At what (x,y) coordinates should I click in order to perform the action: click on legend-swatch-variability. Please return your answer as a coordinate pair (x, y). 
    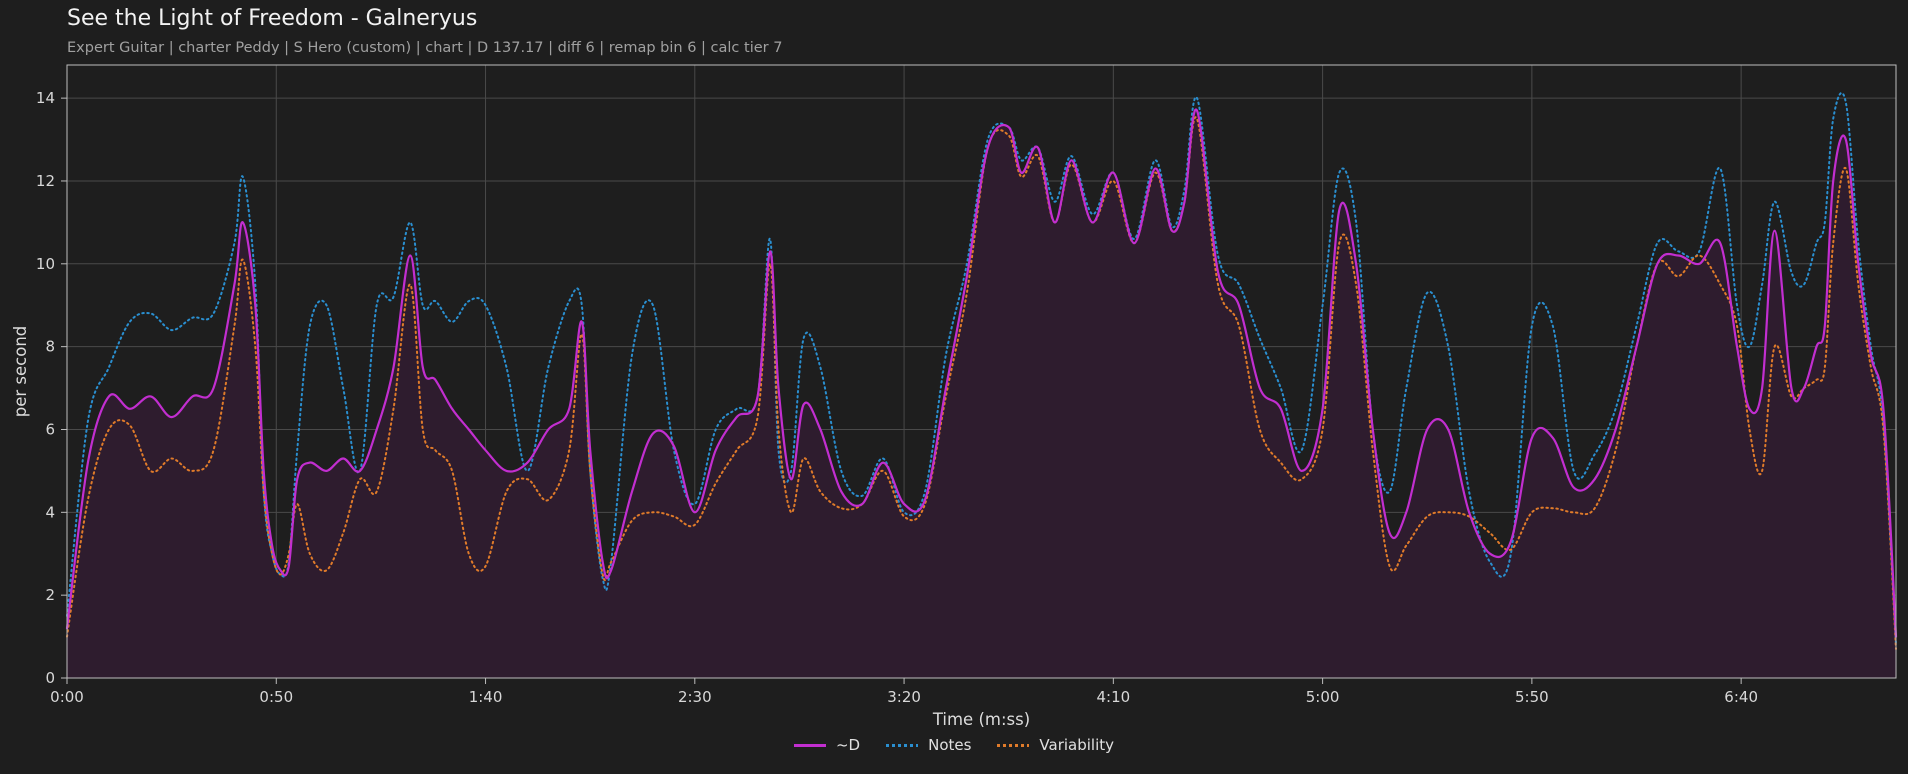
    Looking at the image, I should click on (1013, 745).